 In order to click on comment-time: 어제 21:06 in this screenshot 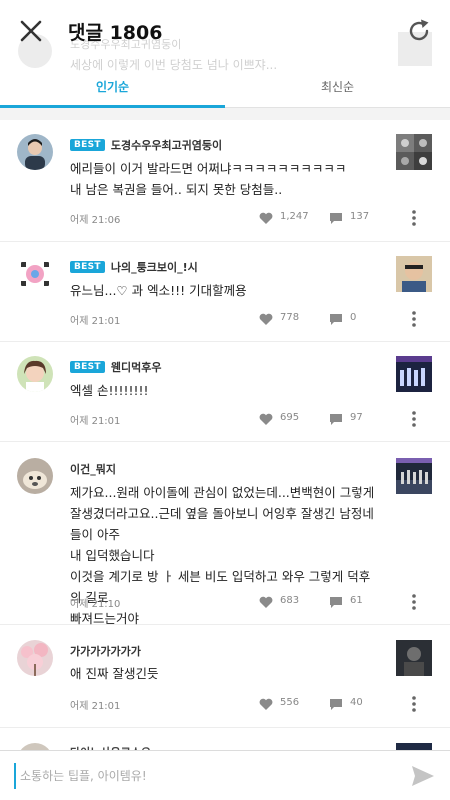, I will do `click(95, 220)`.